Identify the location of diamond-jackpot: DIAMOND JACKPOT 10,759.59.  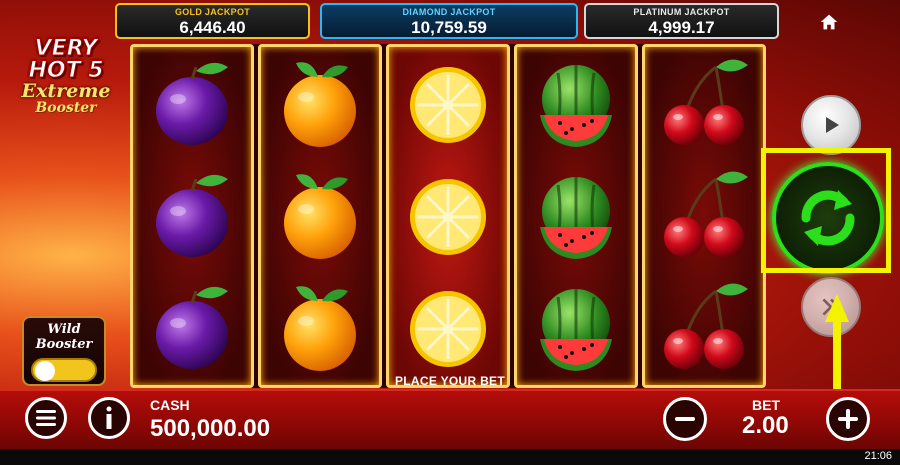
(449, 21).